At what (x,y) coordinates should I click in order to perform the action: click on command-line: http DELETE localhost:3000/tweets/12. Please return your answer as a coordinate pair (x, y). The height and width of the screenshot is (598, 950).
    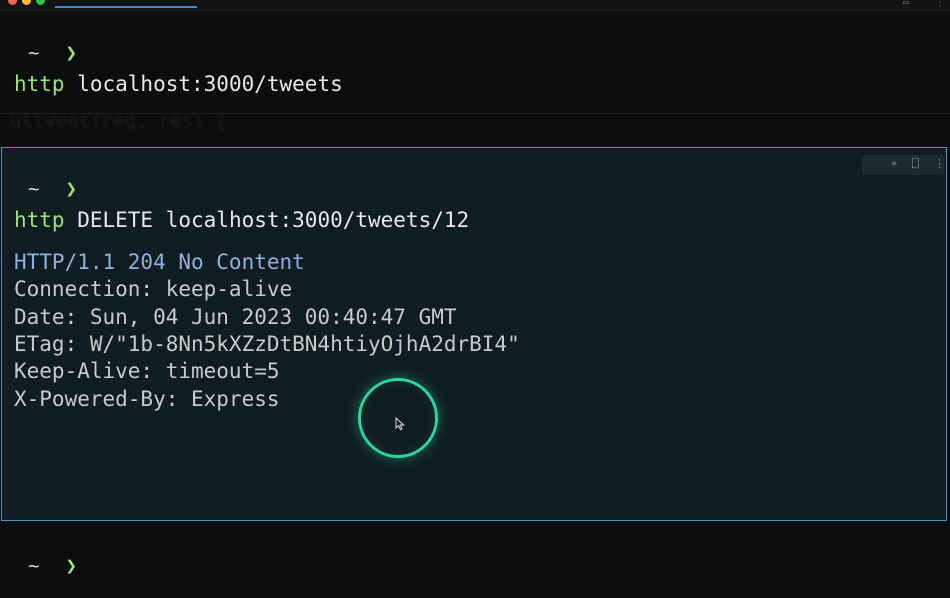
    Looking at the image, I should click on (241, 220).